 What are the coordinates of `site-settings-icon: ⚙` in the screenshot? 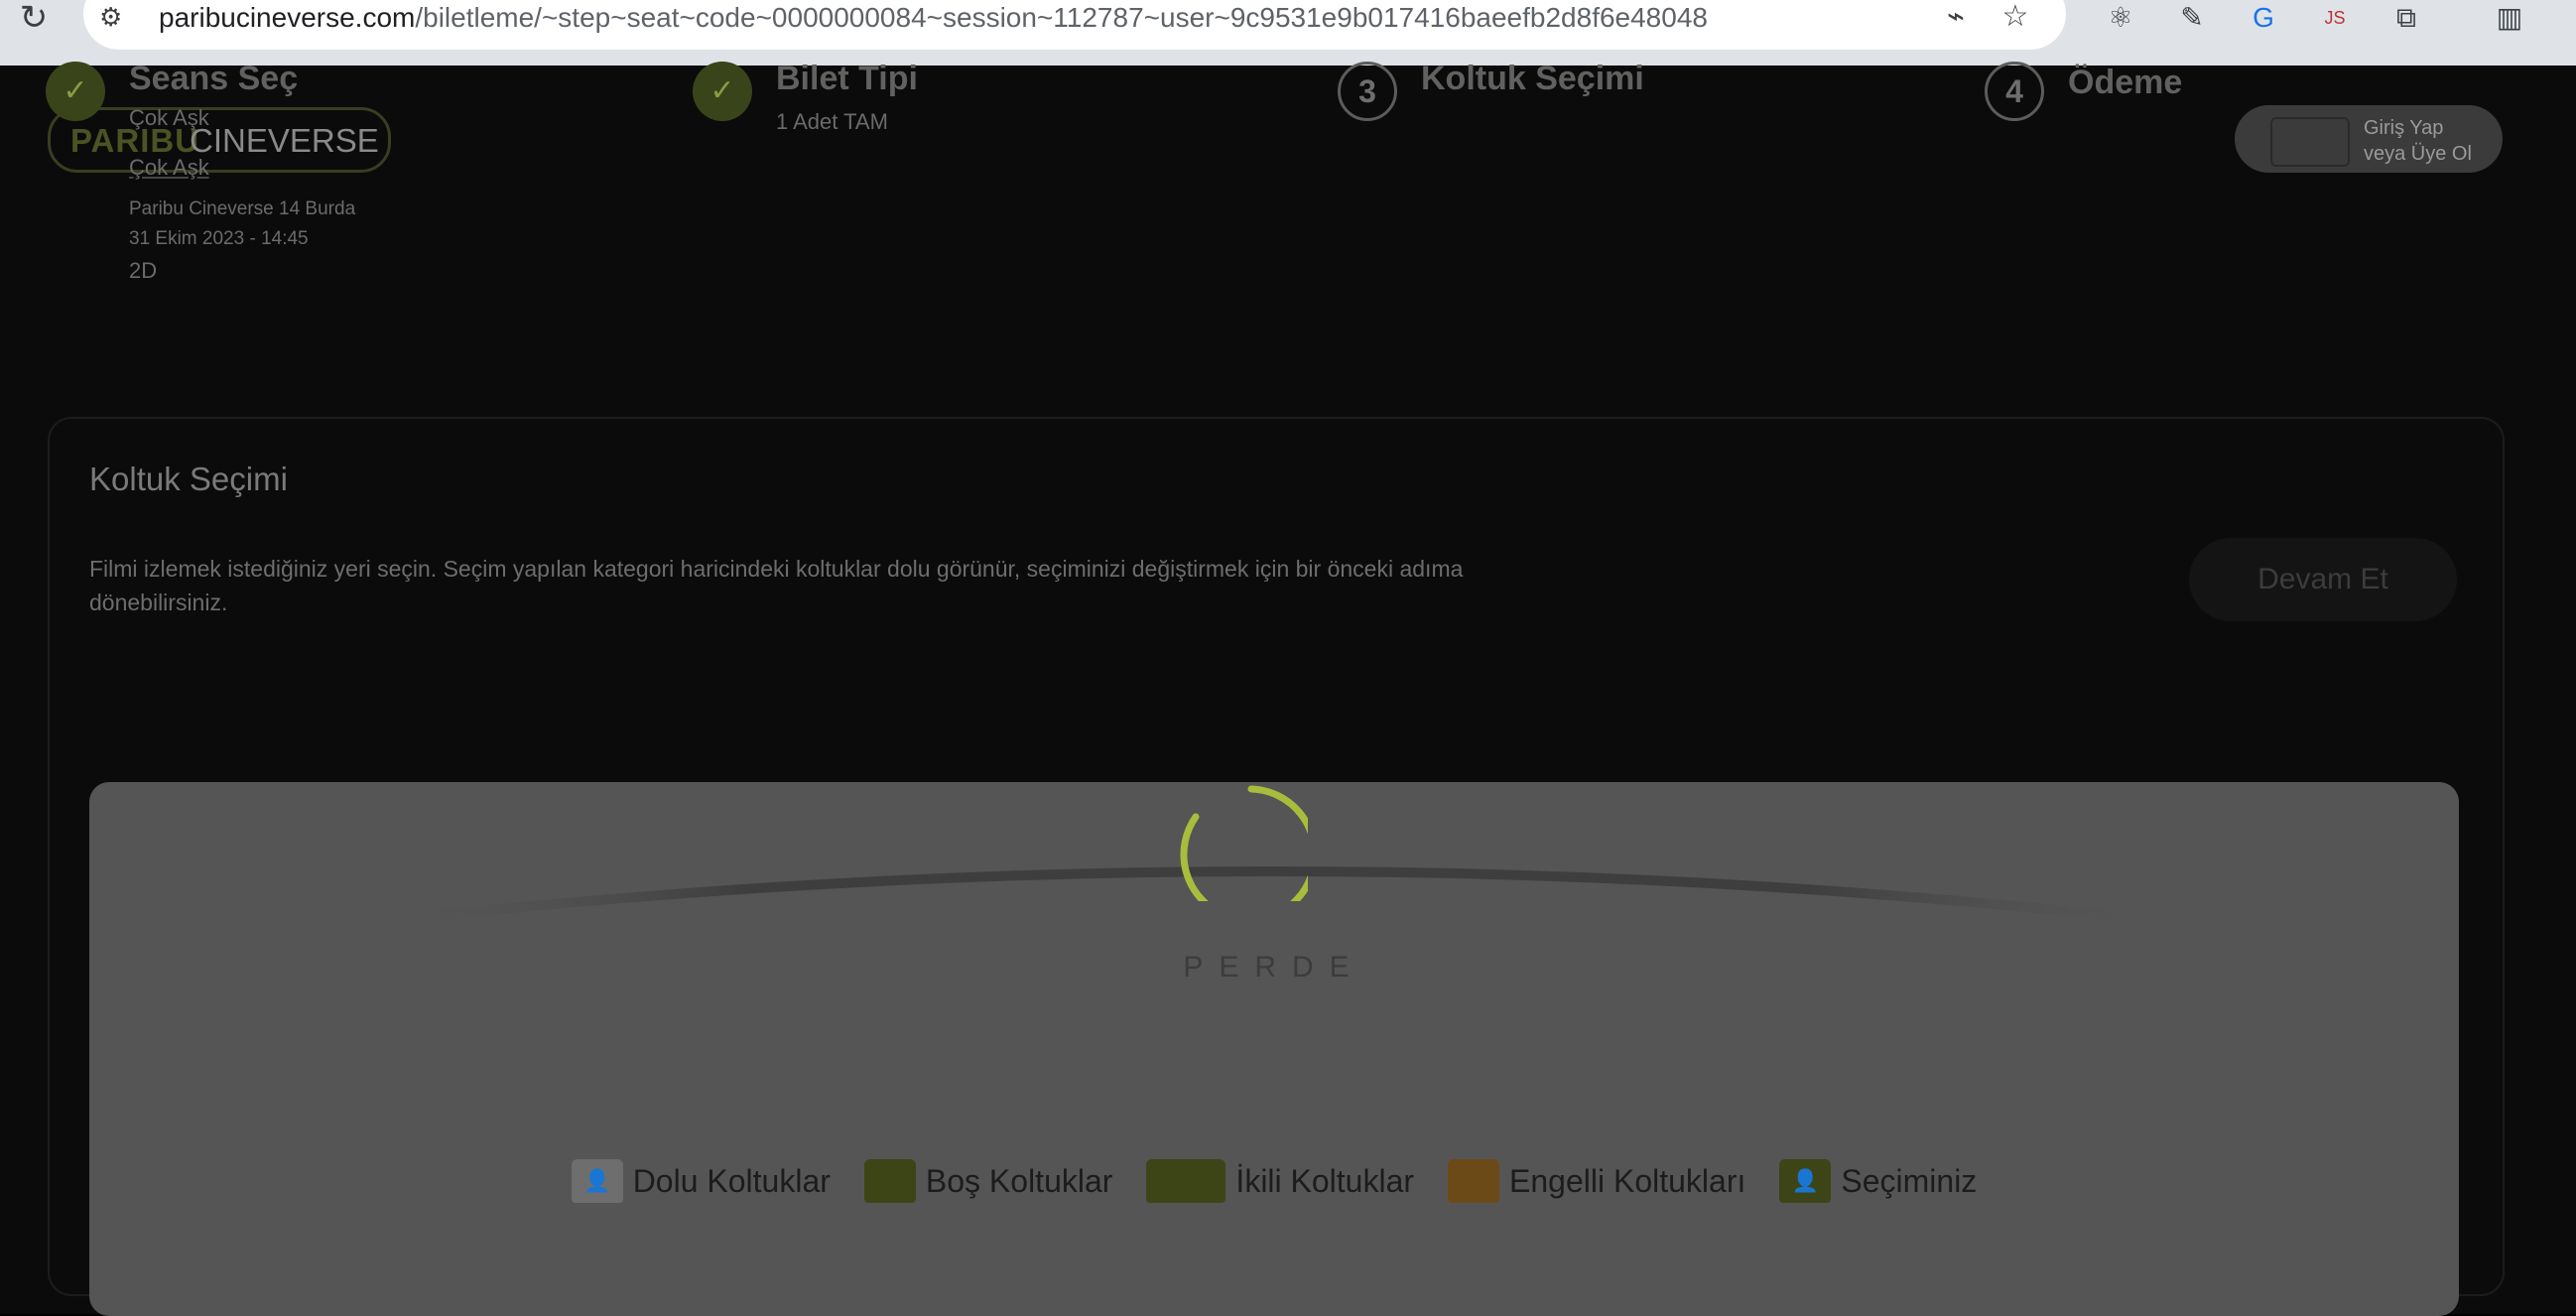 It's located at (117, 17).